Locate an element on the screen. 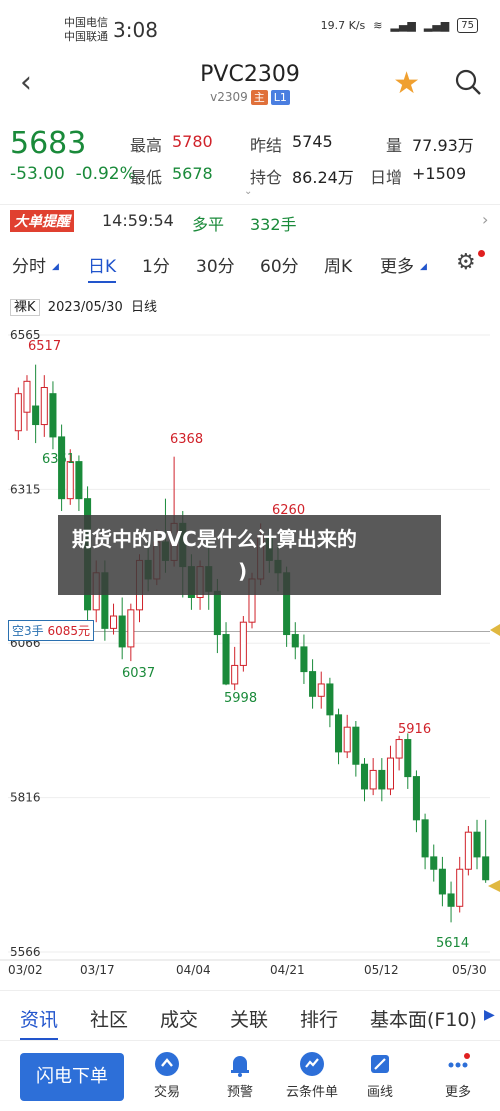 The width and height of the screenshot is (500, 1111). change-pct: -0.92% is located at coordinates (105, 174).